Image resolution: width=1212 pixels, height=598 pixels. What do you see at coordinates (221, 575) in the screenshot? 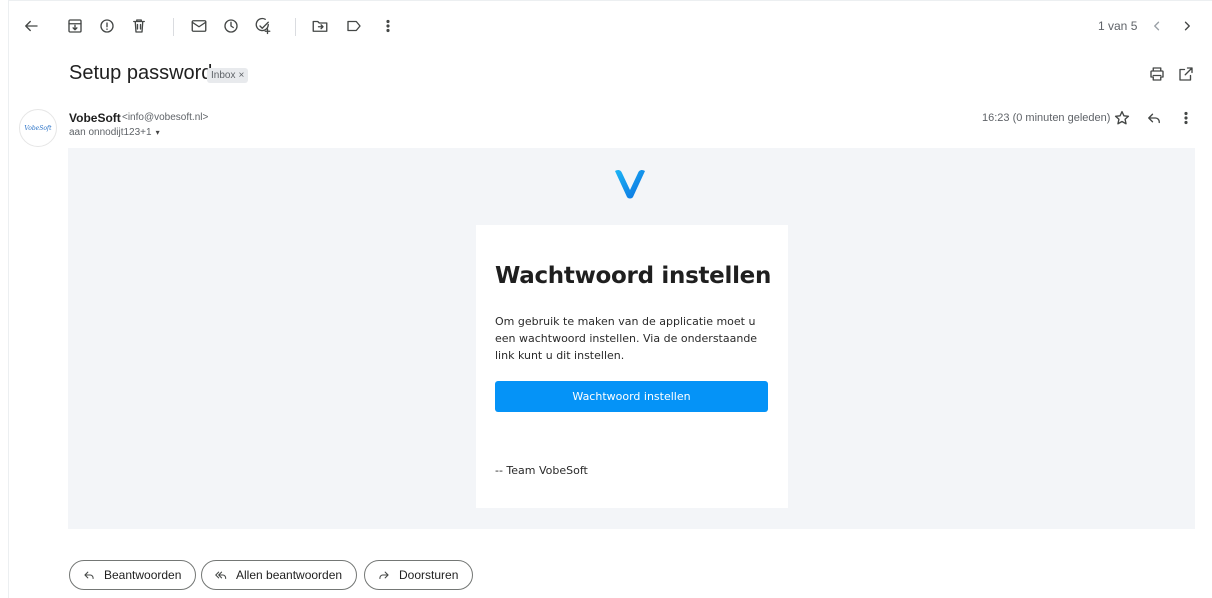
I see `reply-all-icon` at bounding box center [221, 575].